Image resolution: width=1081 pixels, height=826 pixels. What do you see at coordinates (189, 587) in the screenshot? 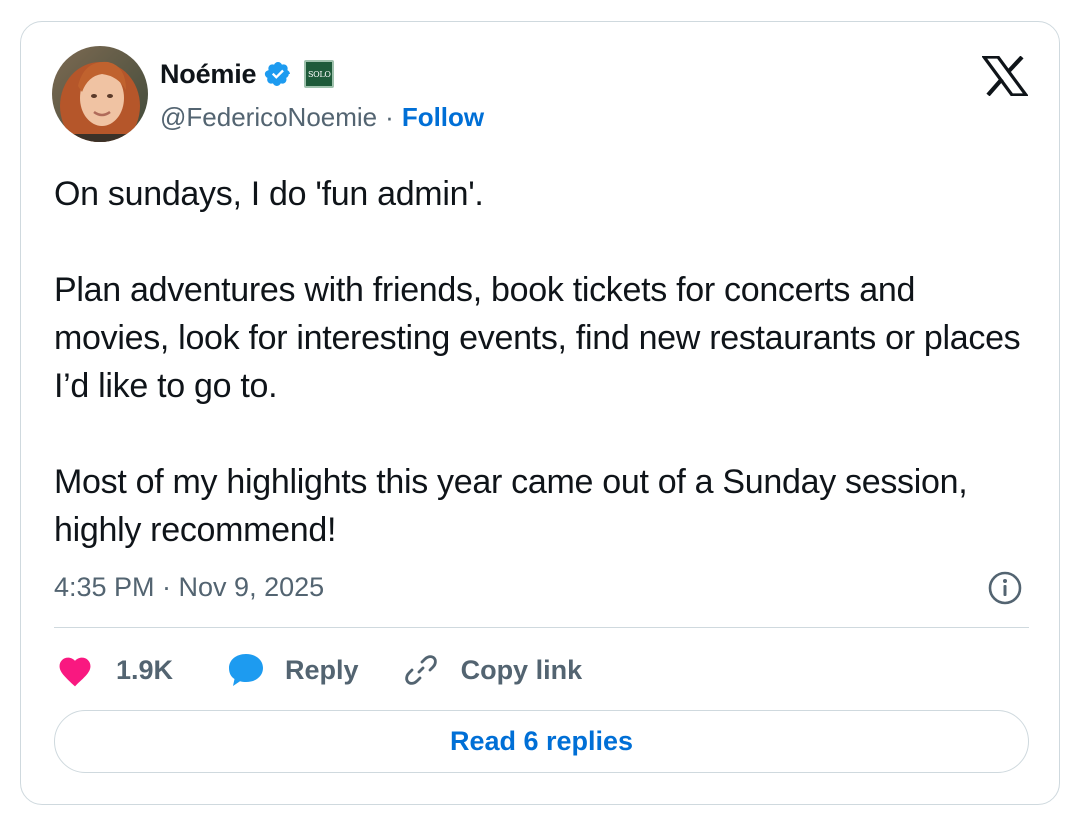
I see `tweet-timestamp: 4:35 PM · Nov 9, 2025` at bounding box center [189, 587].